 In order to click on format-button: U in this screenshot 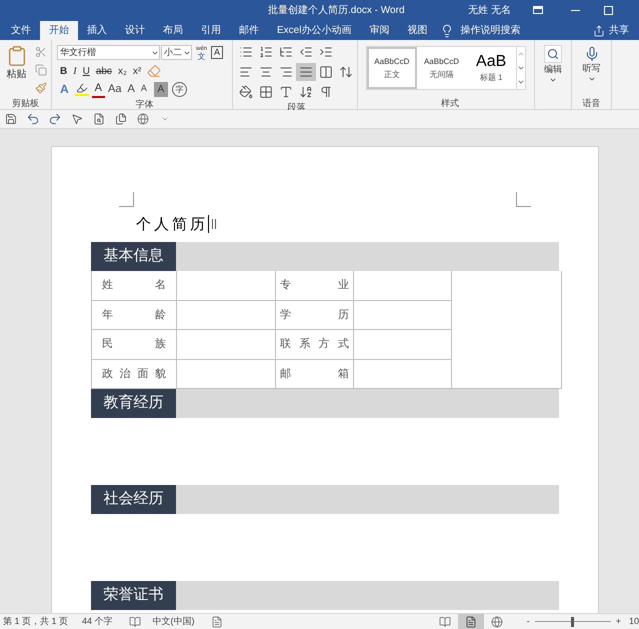, I will do `click(86, 71)`.